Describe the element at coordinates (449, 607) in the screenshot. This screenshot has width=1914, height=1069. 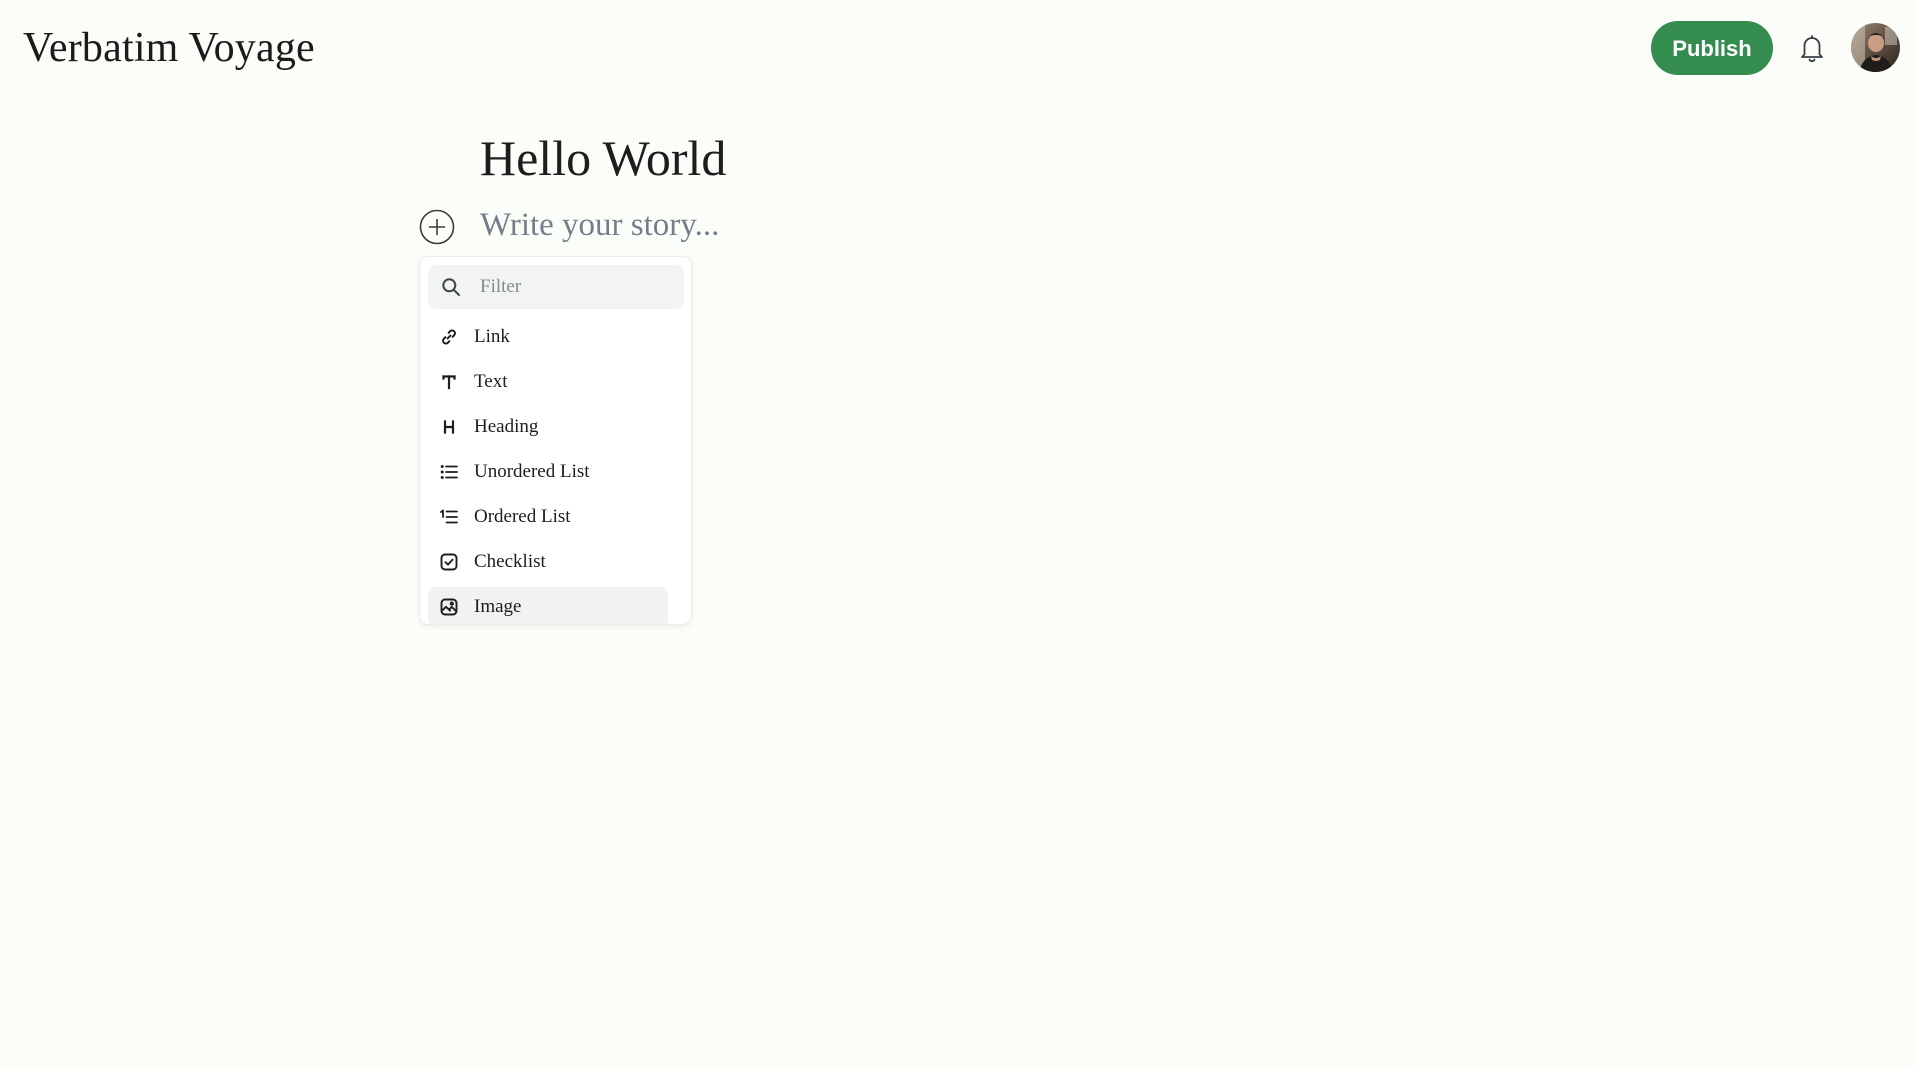
I see `image-icon` at that location.